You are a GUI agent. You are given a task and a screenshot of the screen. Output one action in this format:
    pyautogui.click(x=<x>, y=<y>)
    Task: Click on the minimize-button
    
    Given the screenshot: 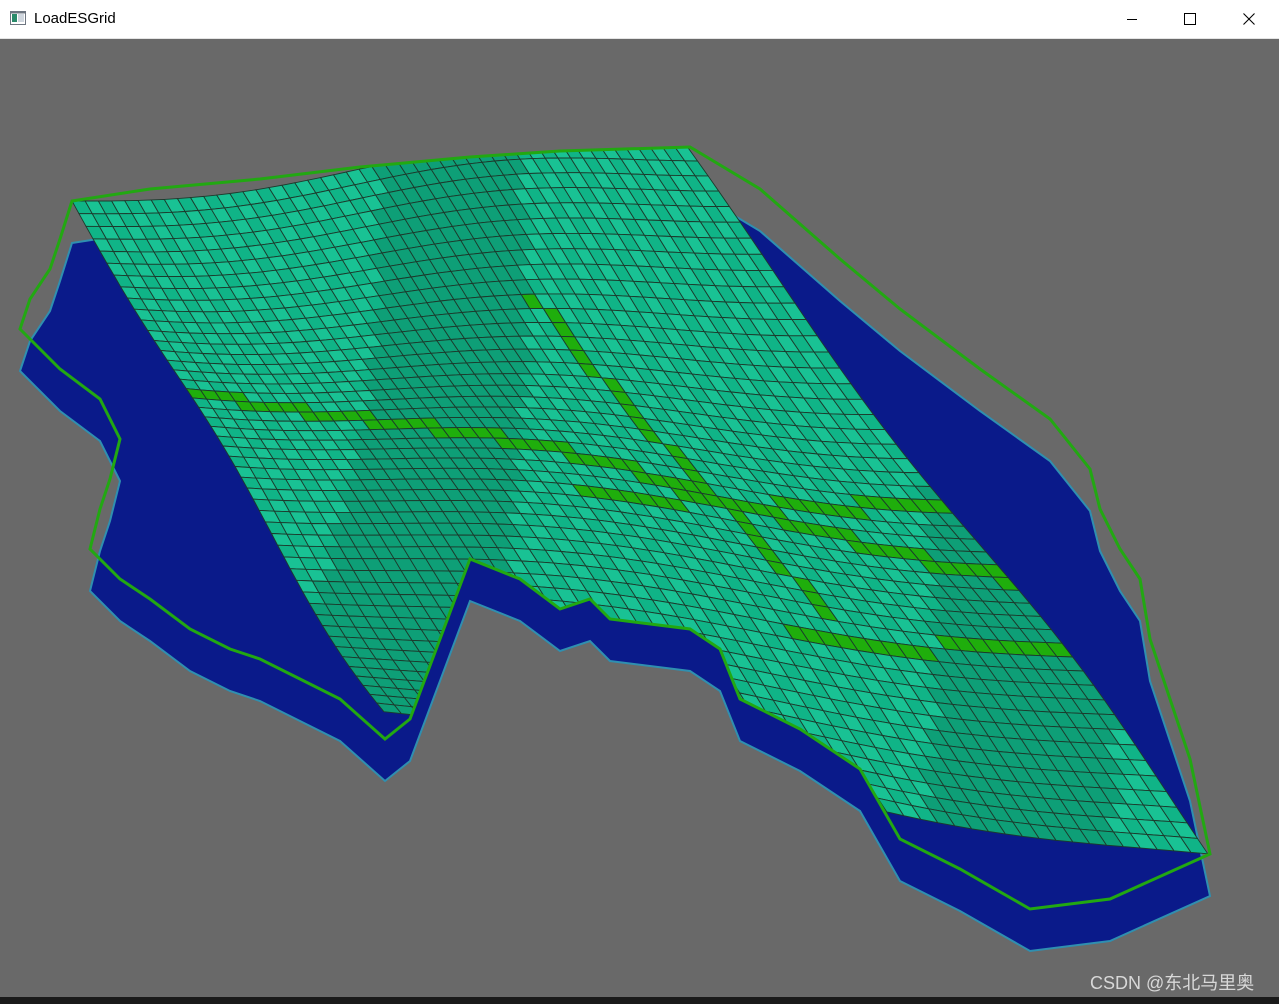 What is the action you would take?
    pyautogui.click(x=1132, y=19)
    